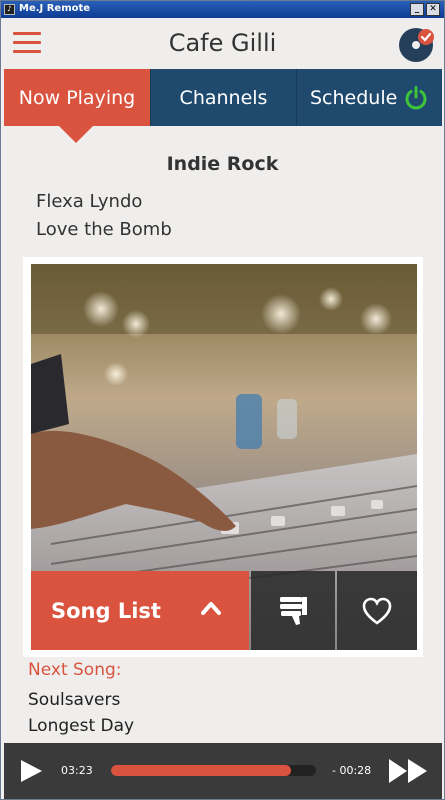 This screenshot has width=445, height=800. I want to click on app-header: Cafe Gilli, so click(222, 43).